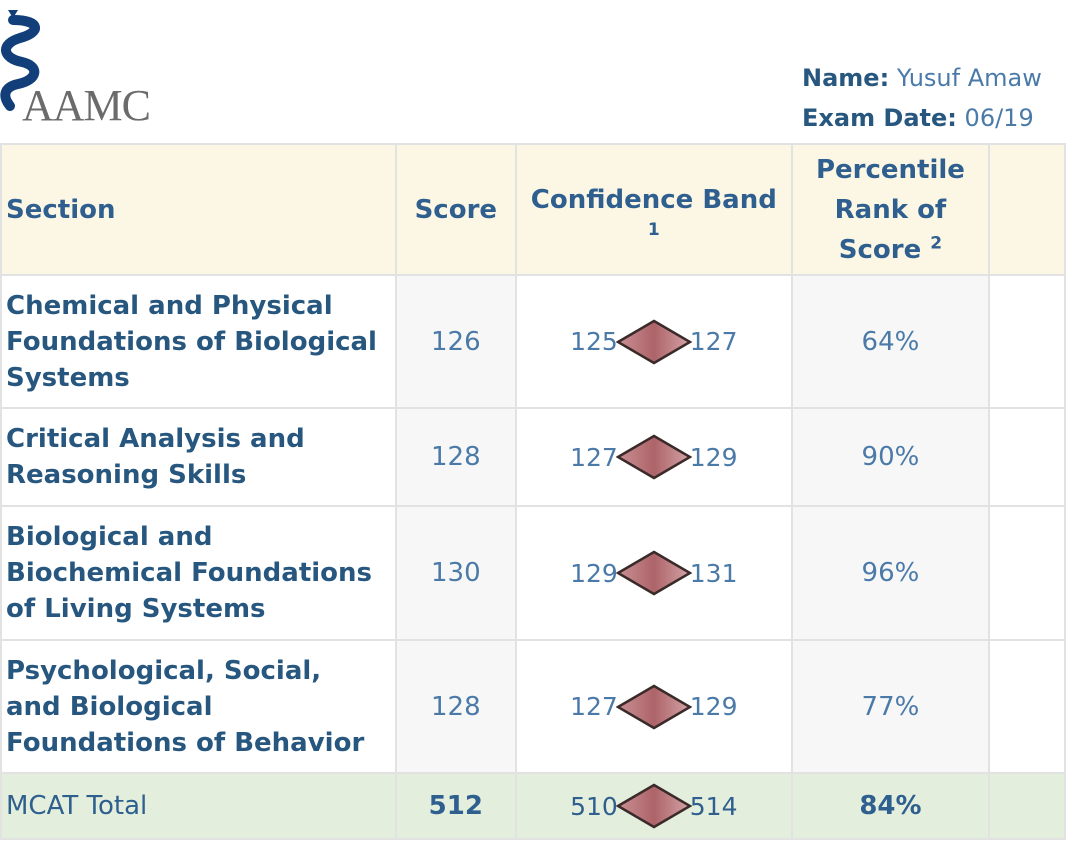  What do you see at coordinates (969, 78) in the screenshot?
I see `name-value: Yusuf Amaw` at bounding box center [969, 78].